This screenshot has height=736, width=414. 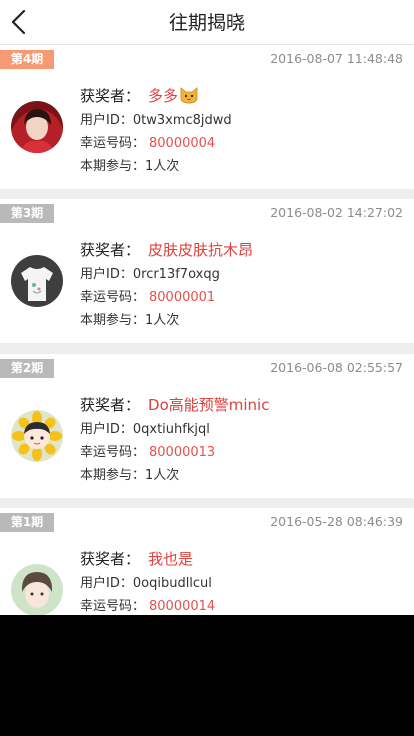 What do you see at coordinates (176, 274) in the screenshot?
I see `user-id-value: 0rcr13f7oxqg` at bounding box center [176, 274].